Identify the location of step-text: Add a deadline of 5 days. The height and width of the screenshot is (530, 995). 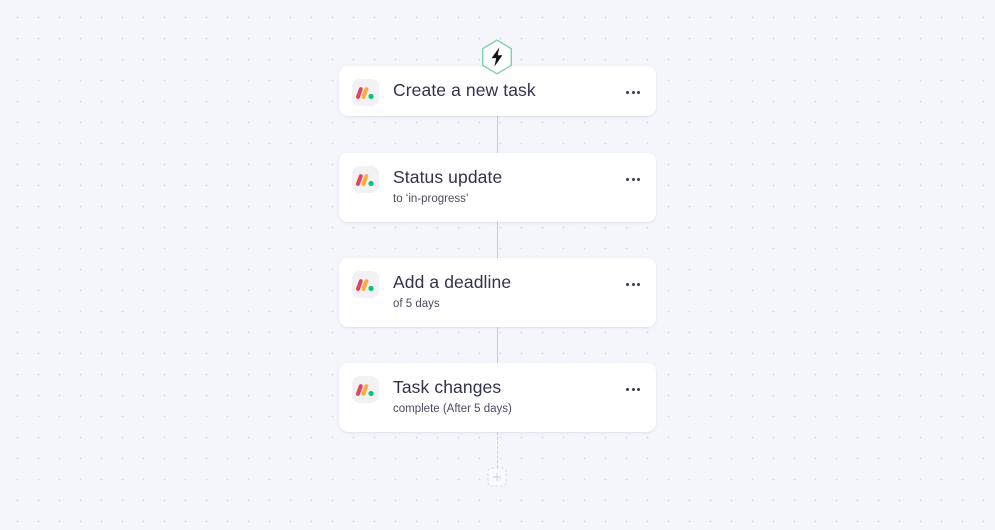
(500, 291).